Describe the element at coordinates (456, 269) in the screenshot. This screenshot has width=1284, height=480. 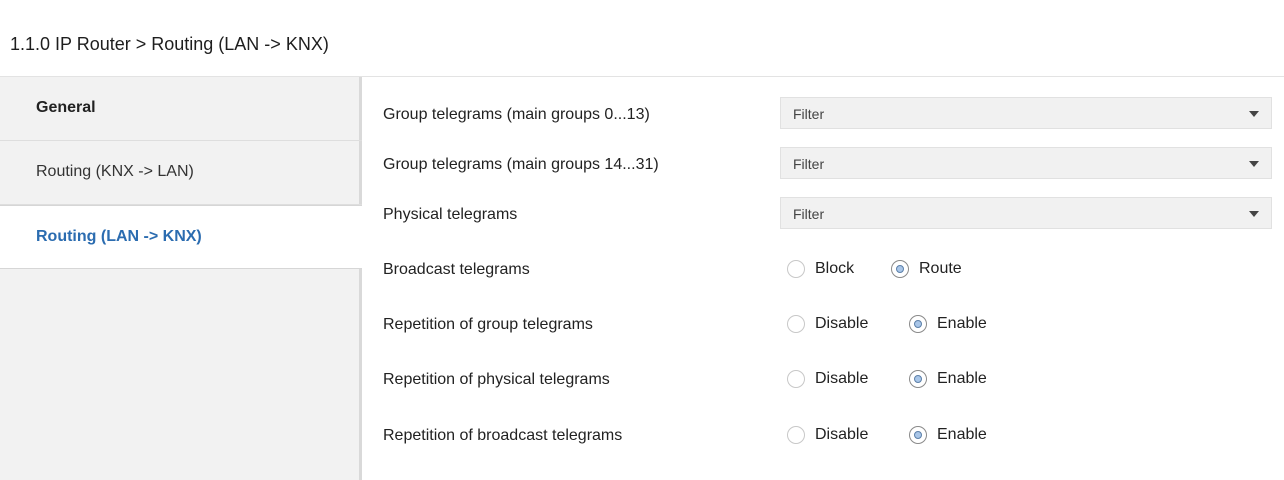
I see `param-label: Broadcast telegrams` at that location.